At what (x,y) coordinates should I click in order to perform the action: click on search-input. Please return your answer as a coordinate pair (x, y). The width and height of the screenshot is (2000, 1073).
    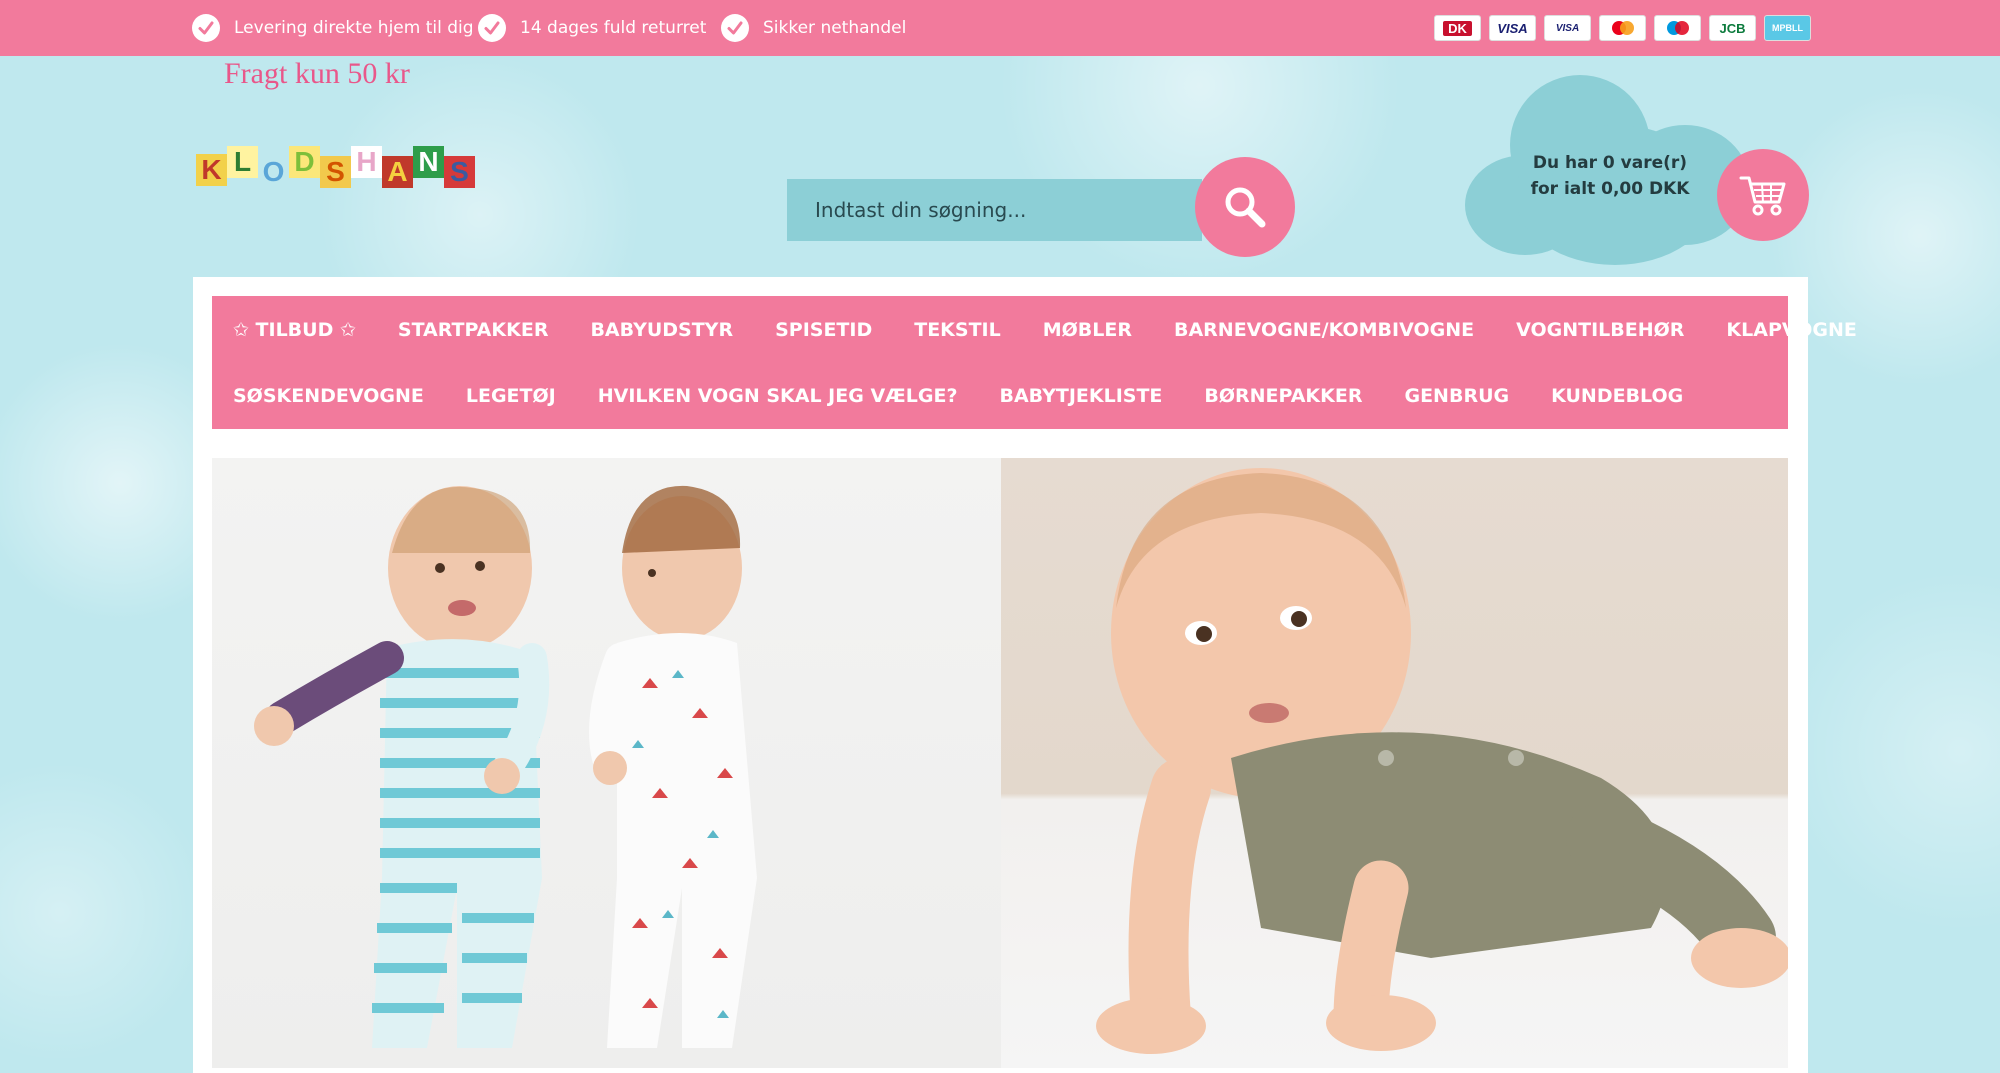
    Looking at the image, I should click on (994, 210).